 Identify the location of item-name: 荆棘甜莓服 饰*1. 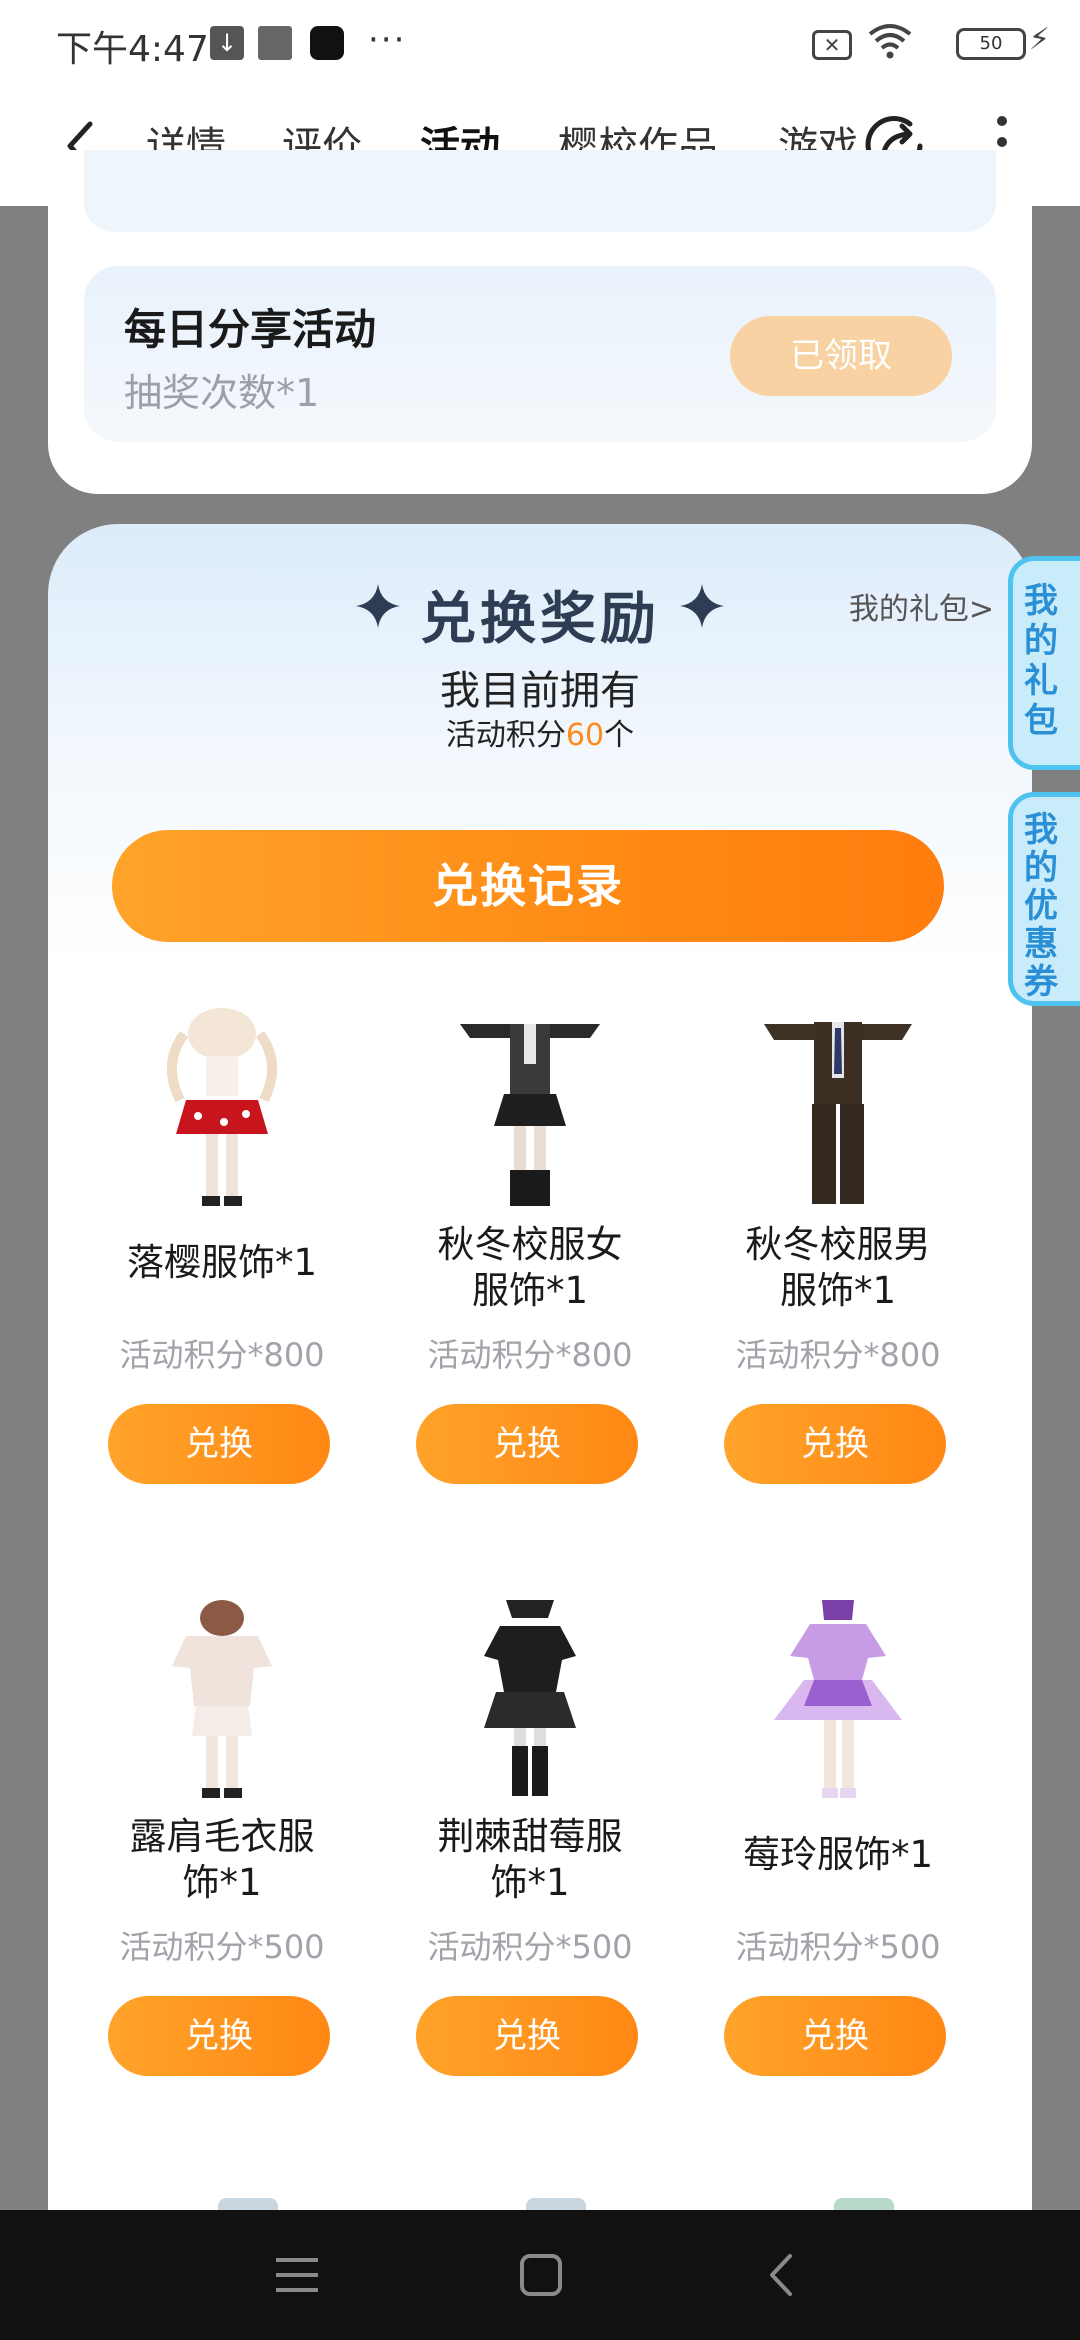
(530, 1859).